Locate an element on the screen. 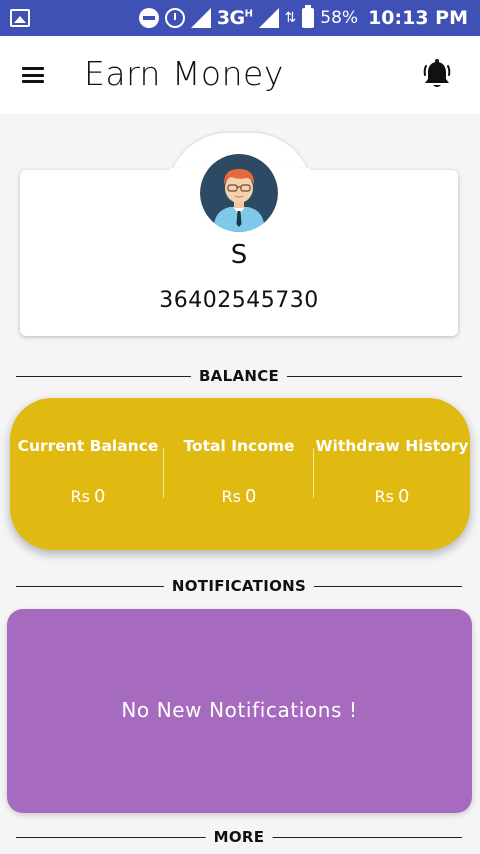  balance-divider: BALANCE is located at coordinates (239, 376).